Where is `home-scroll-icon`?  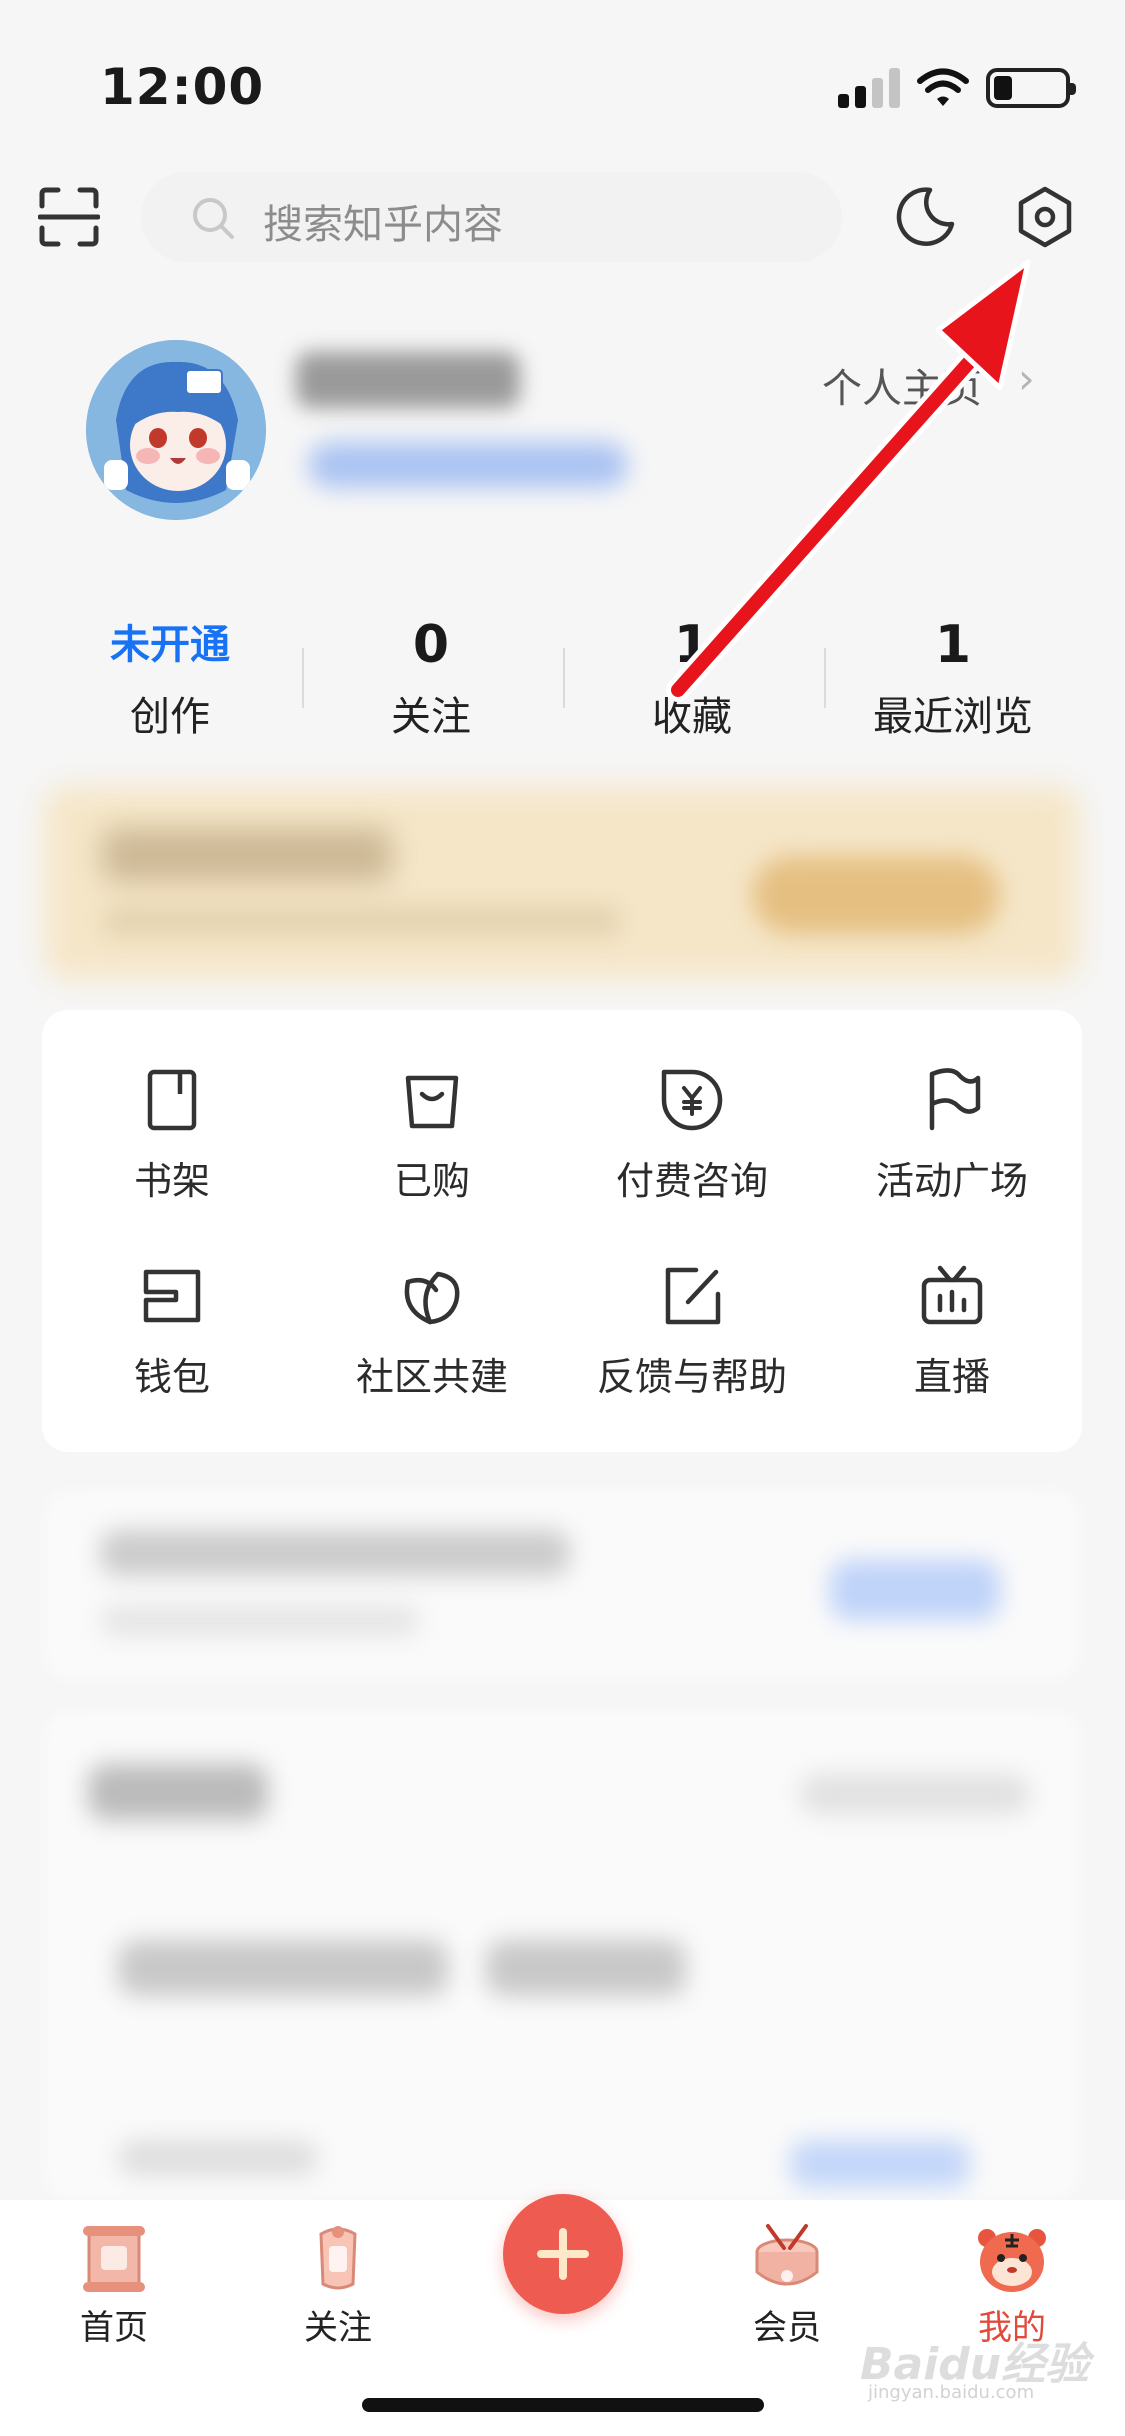 home-scroll-icon is located at coordinates (114, 2259).